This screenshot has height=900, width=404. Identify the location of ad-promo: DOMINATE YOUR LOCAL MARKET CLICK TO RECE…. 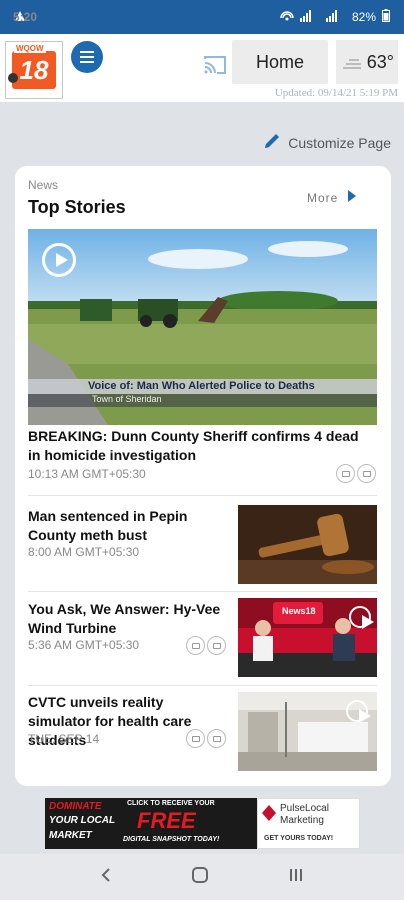
(151, 823).